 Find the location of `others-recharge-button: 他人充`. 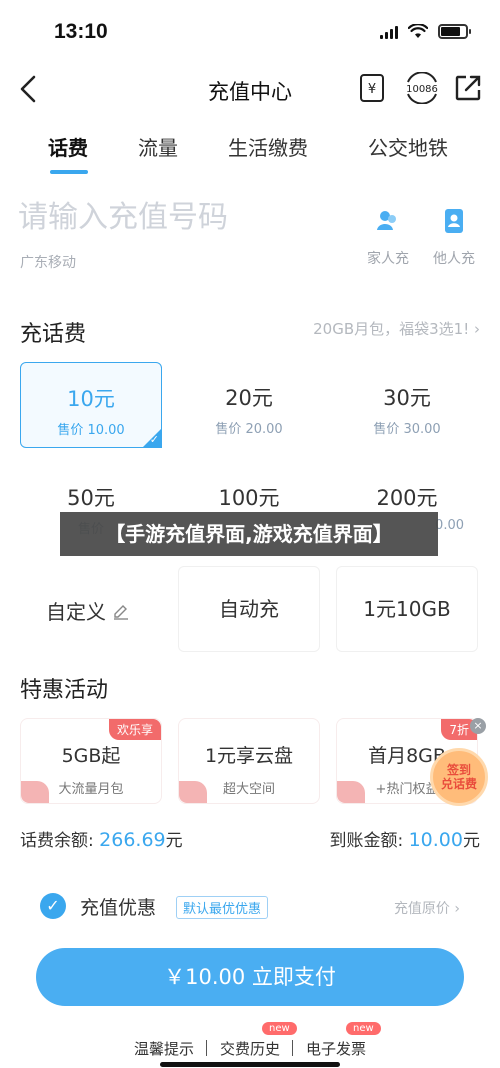

others-recharge-button: 他人充 is located at coordinates (454, 237).